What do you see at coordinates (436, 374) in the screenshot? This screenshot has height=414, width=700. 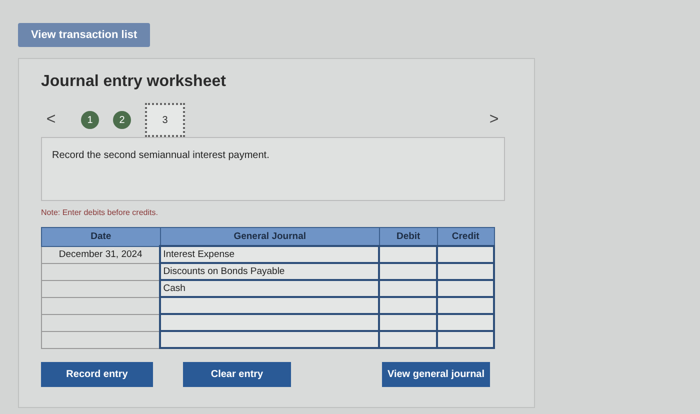 I see `action-button: View general journal` at bounding box center [436, 374].